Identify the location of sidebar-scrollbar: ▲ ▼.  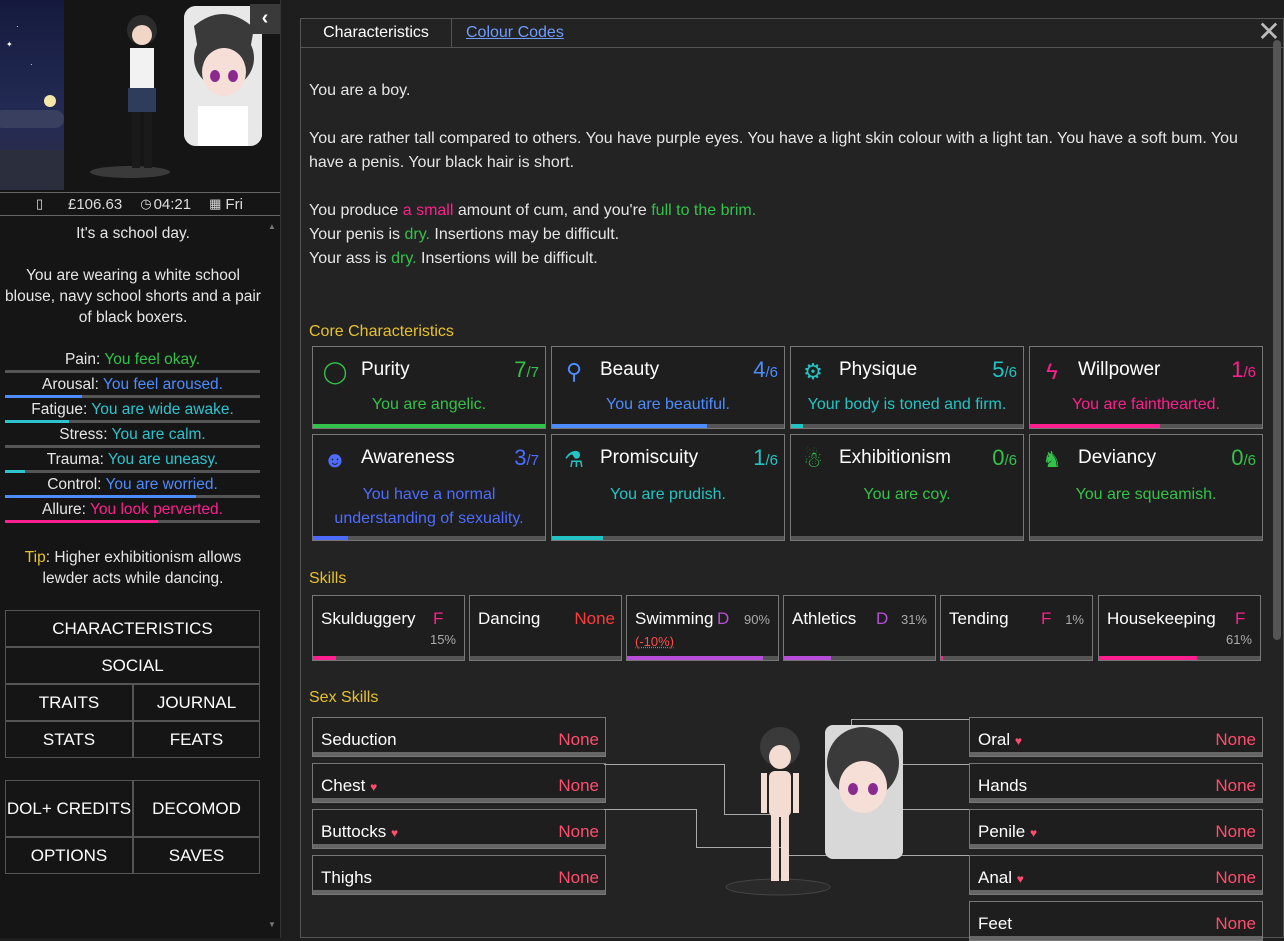
(272, 580).